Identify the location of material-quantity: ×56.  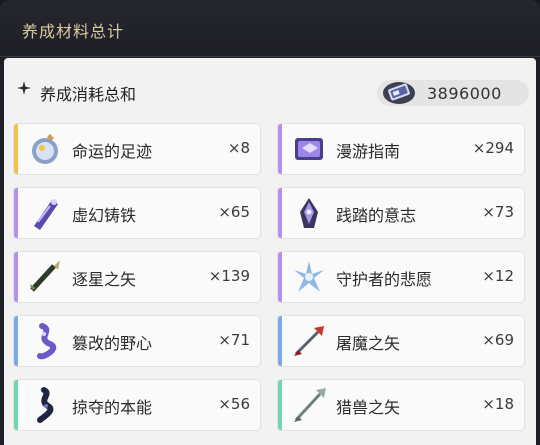
(234, 404).